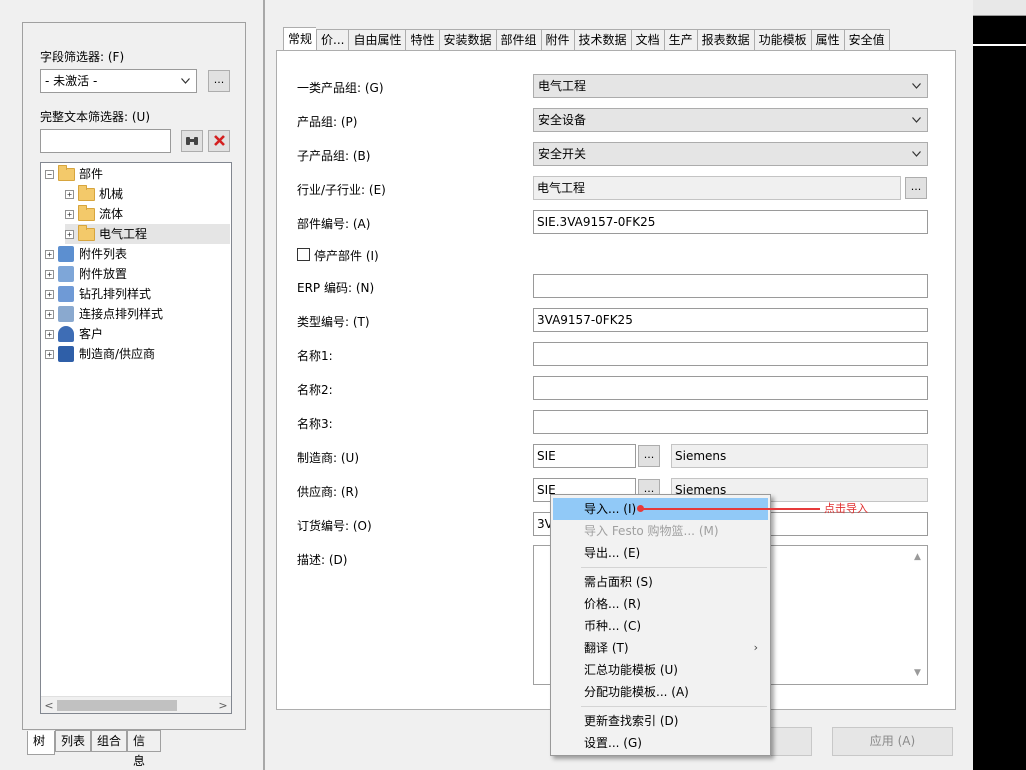 The width and height of the screenshot is (1026, 770). Describe the element at coordinates (660, 721) in the screenshot. I see `menu-item-update-index: 更新查找索引 (D)` at that location.